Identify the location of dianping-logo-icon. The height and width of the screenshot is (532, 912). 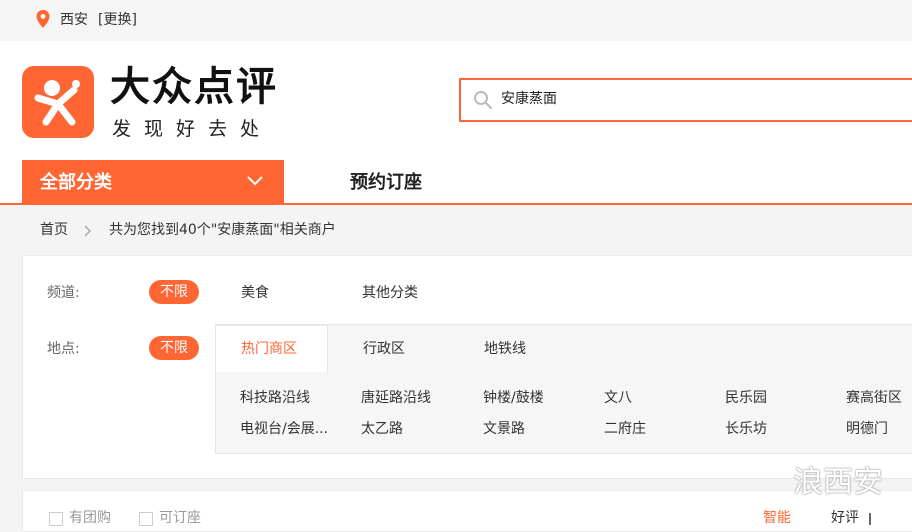
(58, 102).